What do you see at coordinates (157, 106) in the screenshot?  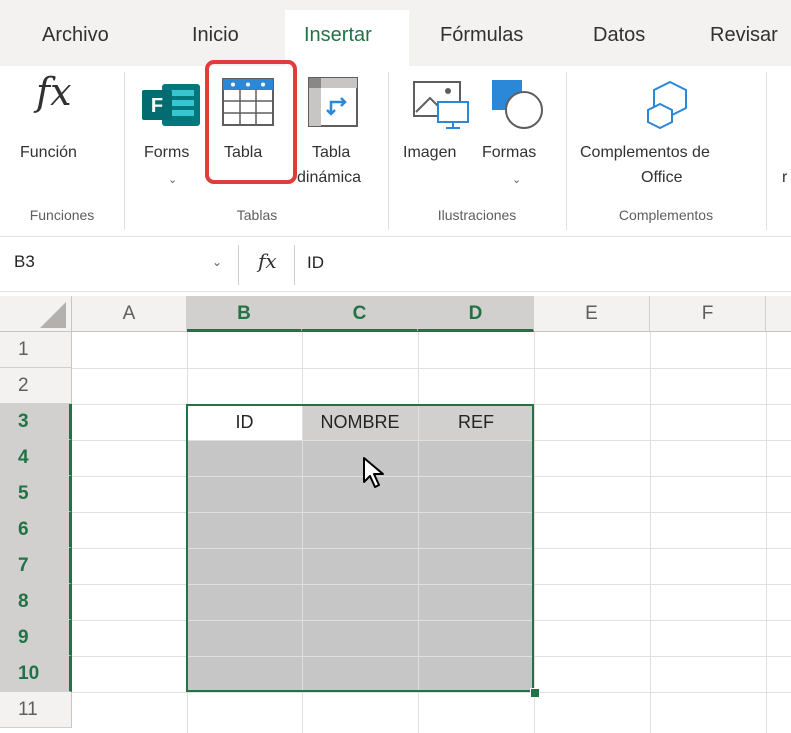 I see `svg-text: F` at bounding box center [157, 106].